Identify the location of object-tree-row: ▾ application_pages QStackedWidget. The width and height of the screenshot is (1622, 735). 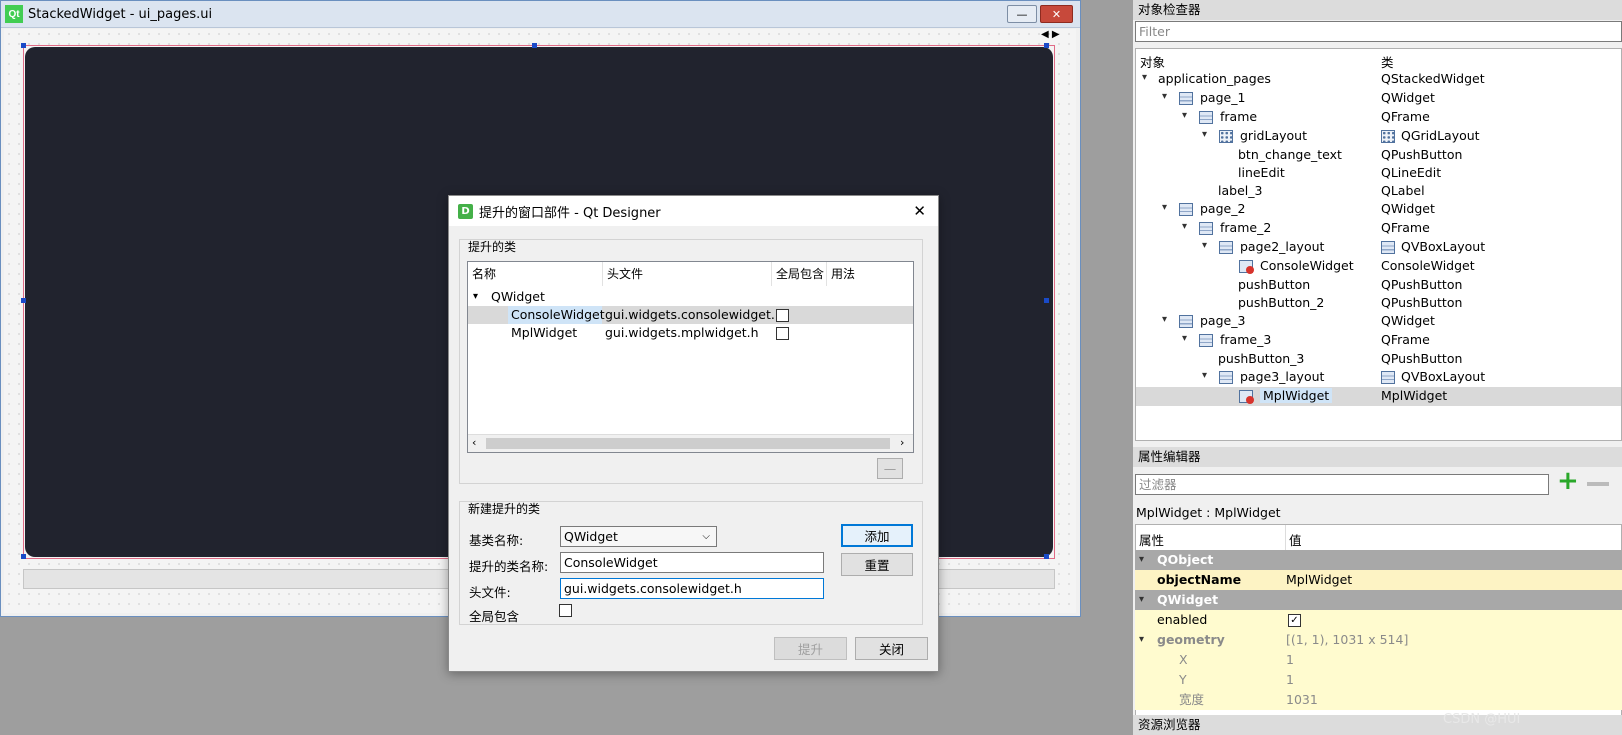
(1378, 79).